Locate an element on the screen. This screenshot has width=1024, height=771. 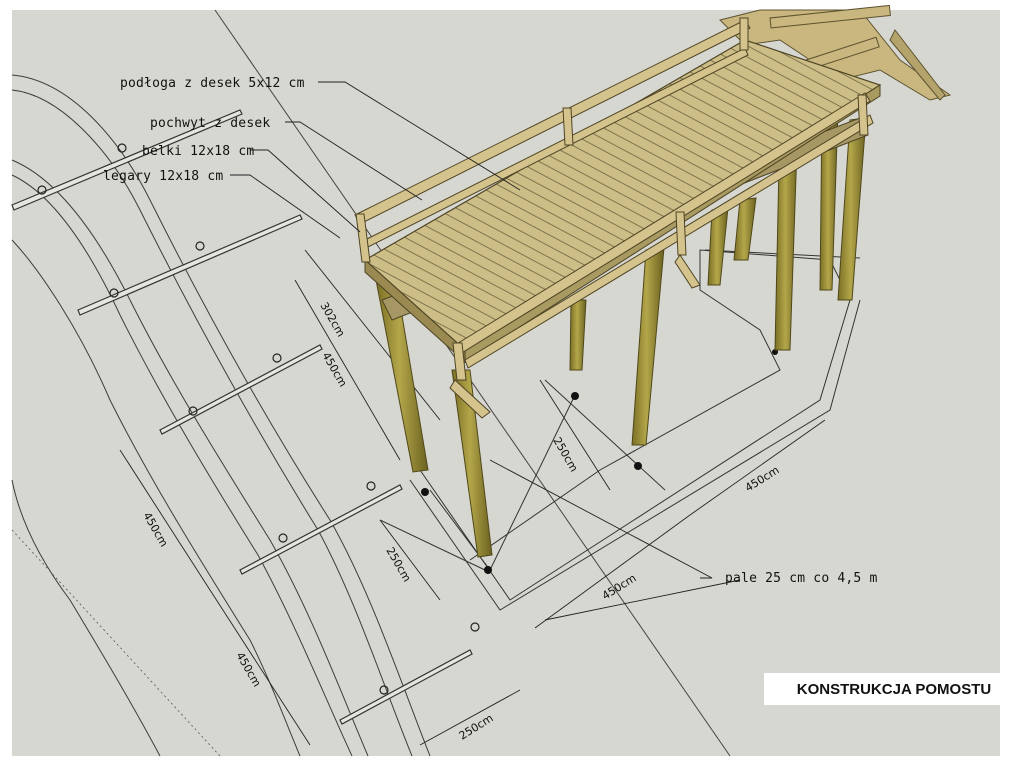
label-podloga: podłoga z desek 5x12 cm is located at coordinates (212, 83).